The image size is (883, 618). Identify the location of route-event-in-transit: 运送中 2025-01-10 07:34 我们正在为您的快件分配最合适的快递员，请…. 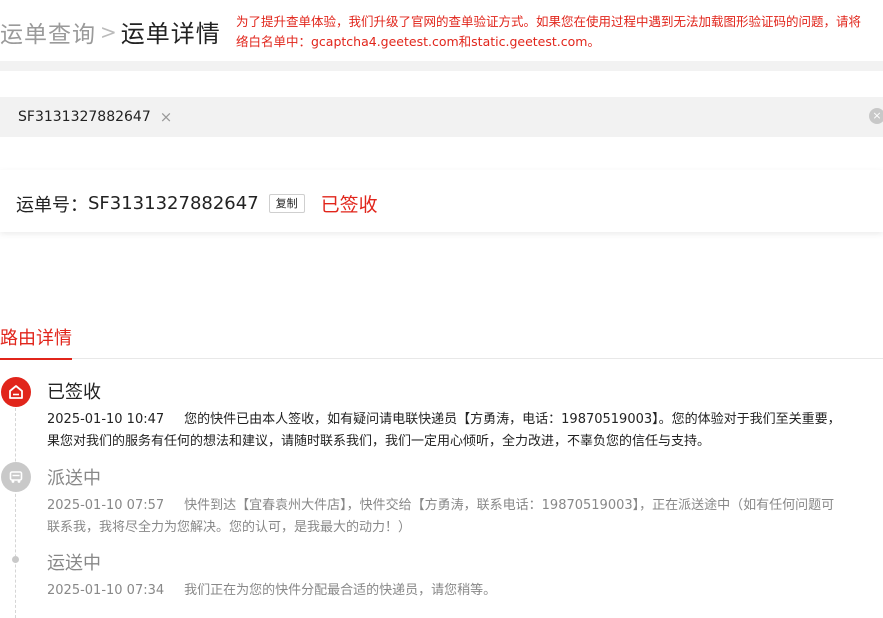
(465, 575).